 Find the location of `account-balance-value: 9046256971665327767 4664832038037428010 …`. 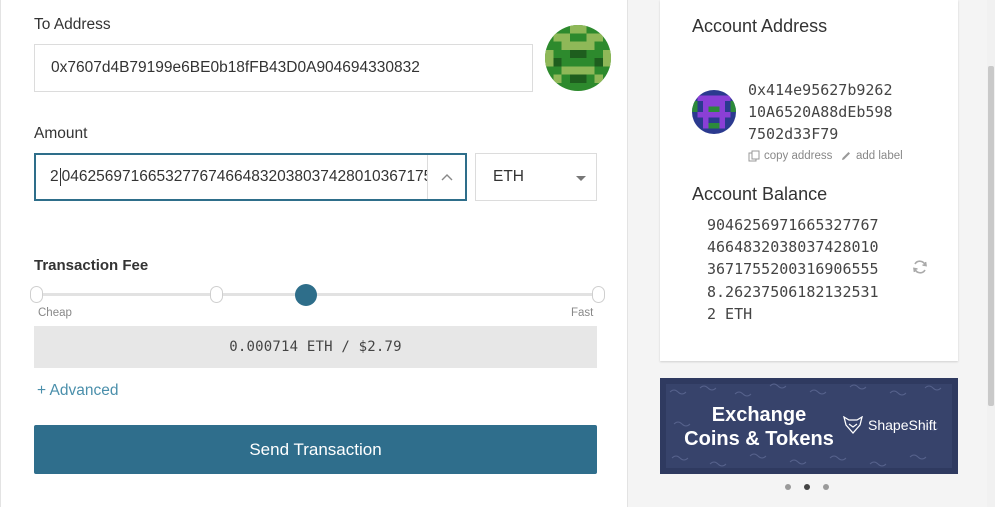

account-balance-value: 9046256971665327767 4664832038037428010 … is located at coordinates (793, 269).